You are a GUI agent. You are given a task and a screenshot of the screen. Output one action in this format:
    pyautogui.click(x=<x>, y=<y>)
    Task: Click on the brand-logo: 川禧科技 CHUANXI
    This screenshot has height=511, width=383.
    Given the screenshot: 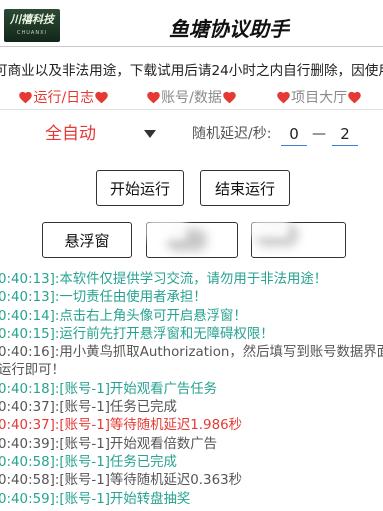 What is the action you would take?
    pyautogui.click(x=32, y=25)
    